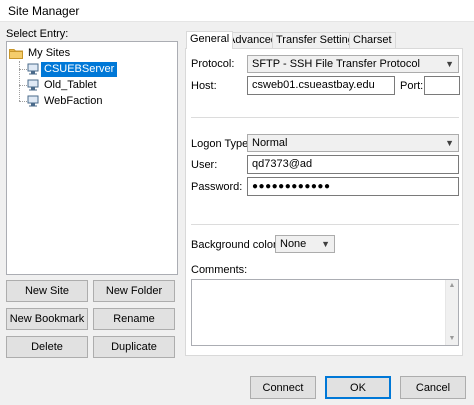 The image size is (474, 405). I want to click on user-label: User:, so click(204, 165).